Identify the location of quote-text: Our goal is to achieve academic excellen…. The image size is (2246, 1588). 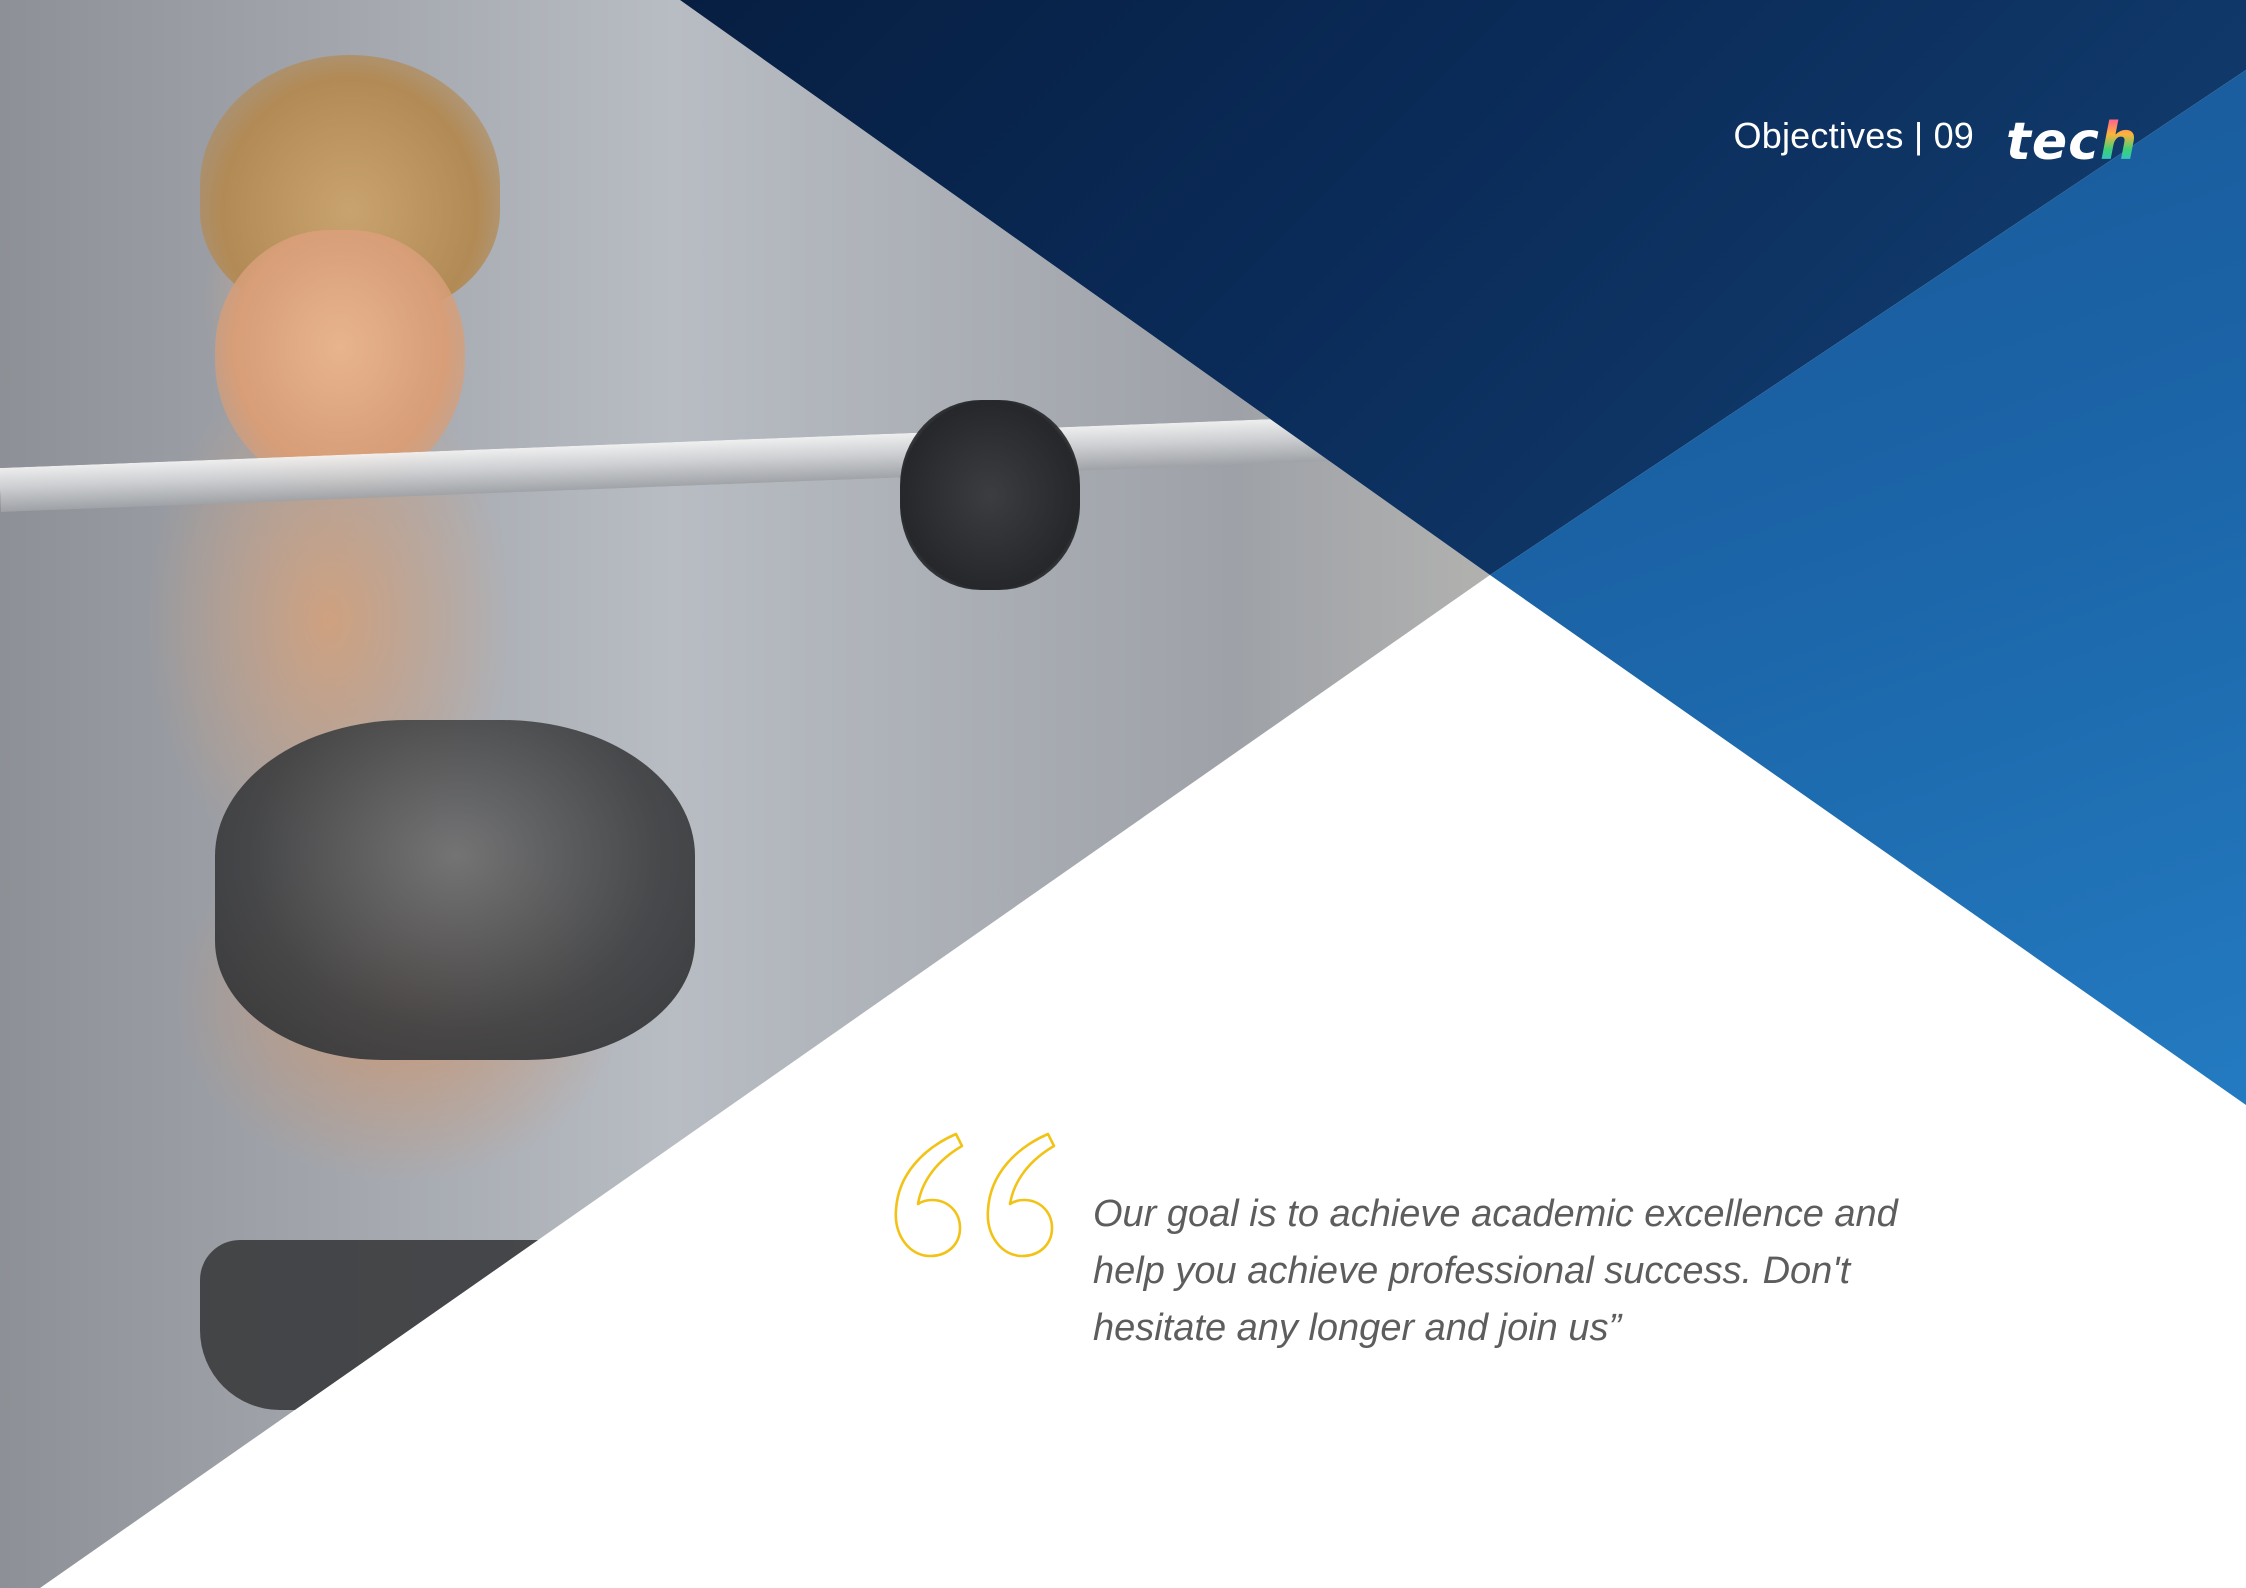
(1495, 1271).